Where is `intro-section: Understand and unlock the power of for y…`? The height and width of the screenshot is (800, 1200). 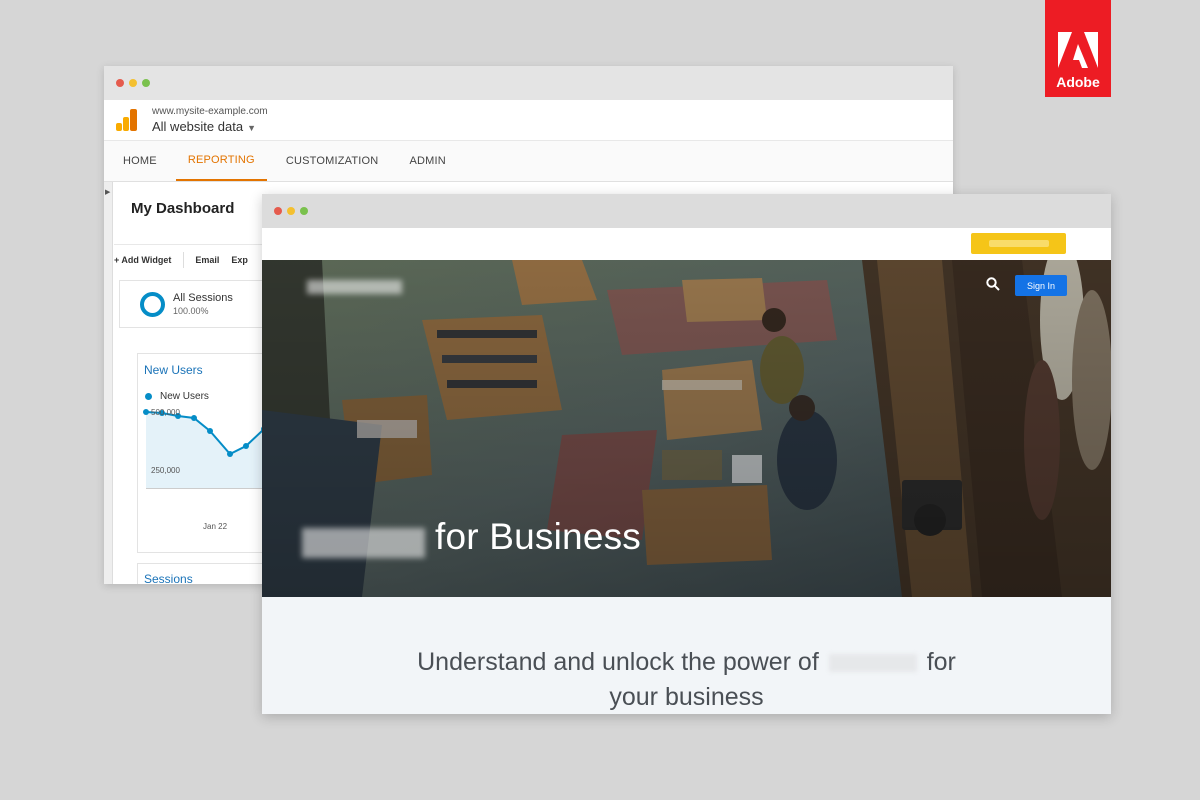
intro-section: Understand and unlock the power of for y… is located at coordinates (686, 655).